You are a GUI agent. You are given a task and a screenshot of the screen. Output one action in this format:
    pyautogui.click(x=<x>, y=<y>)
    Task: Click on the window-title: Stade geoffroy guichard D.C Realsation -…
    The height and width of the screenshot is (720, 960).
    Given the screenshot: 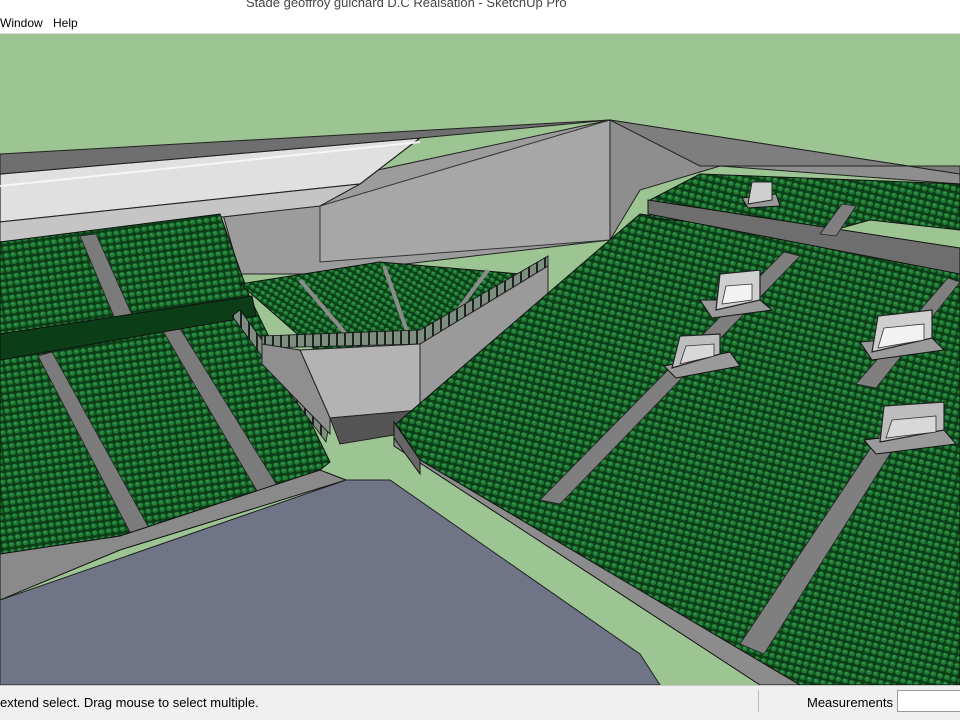 What is the action you would take?
    pyautogui.click(x=406, y=5)
    